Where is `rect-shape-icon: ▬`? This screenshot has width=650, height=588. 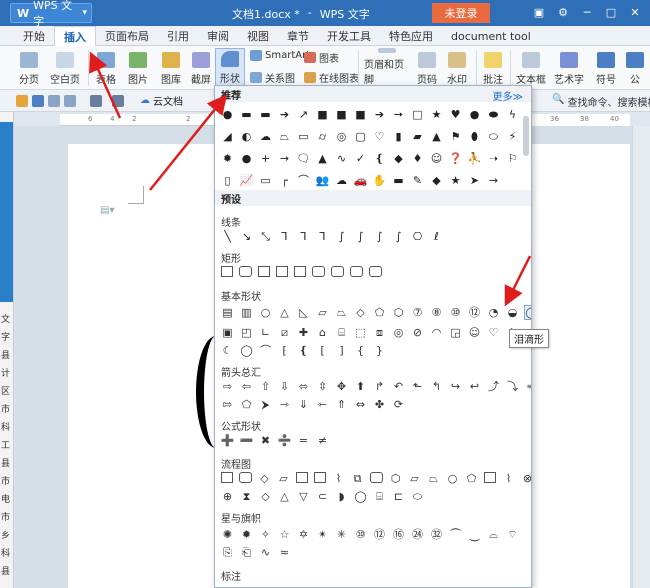
rect-shape-icon: ▬ is located at coordinates (398, 180).